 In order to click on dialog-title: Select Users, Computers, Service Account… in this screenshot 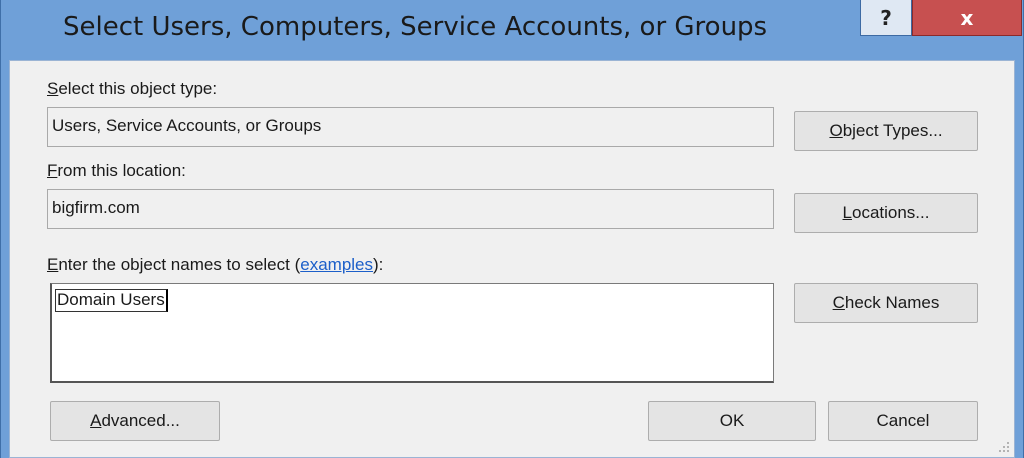, I will do `click(415, 27)`.